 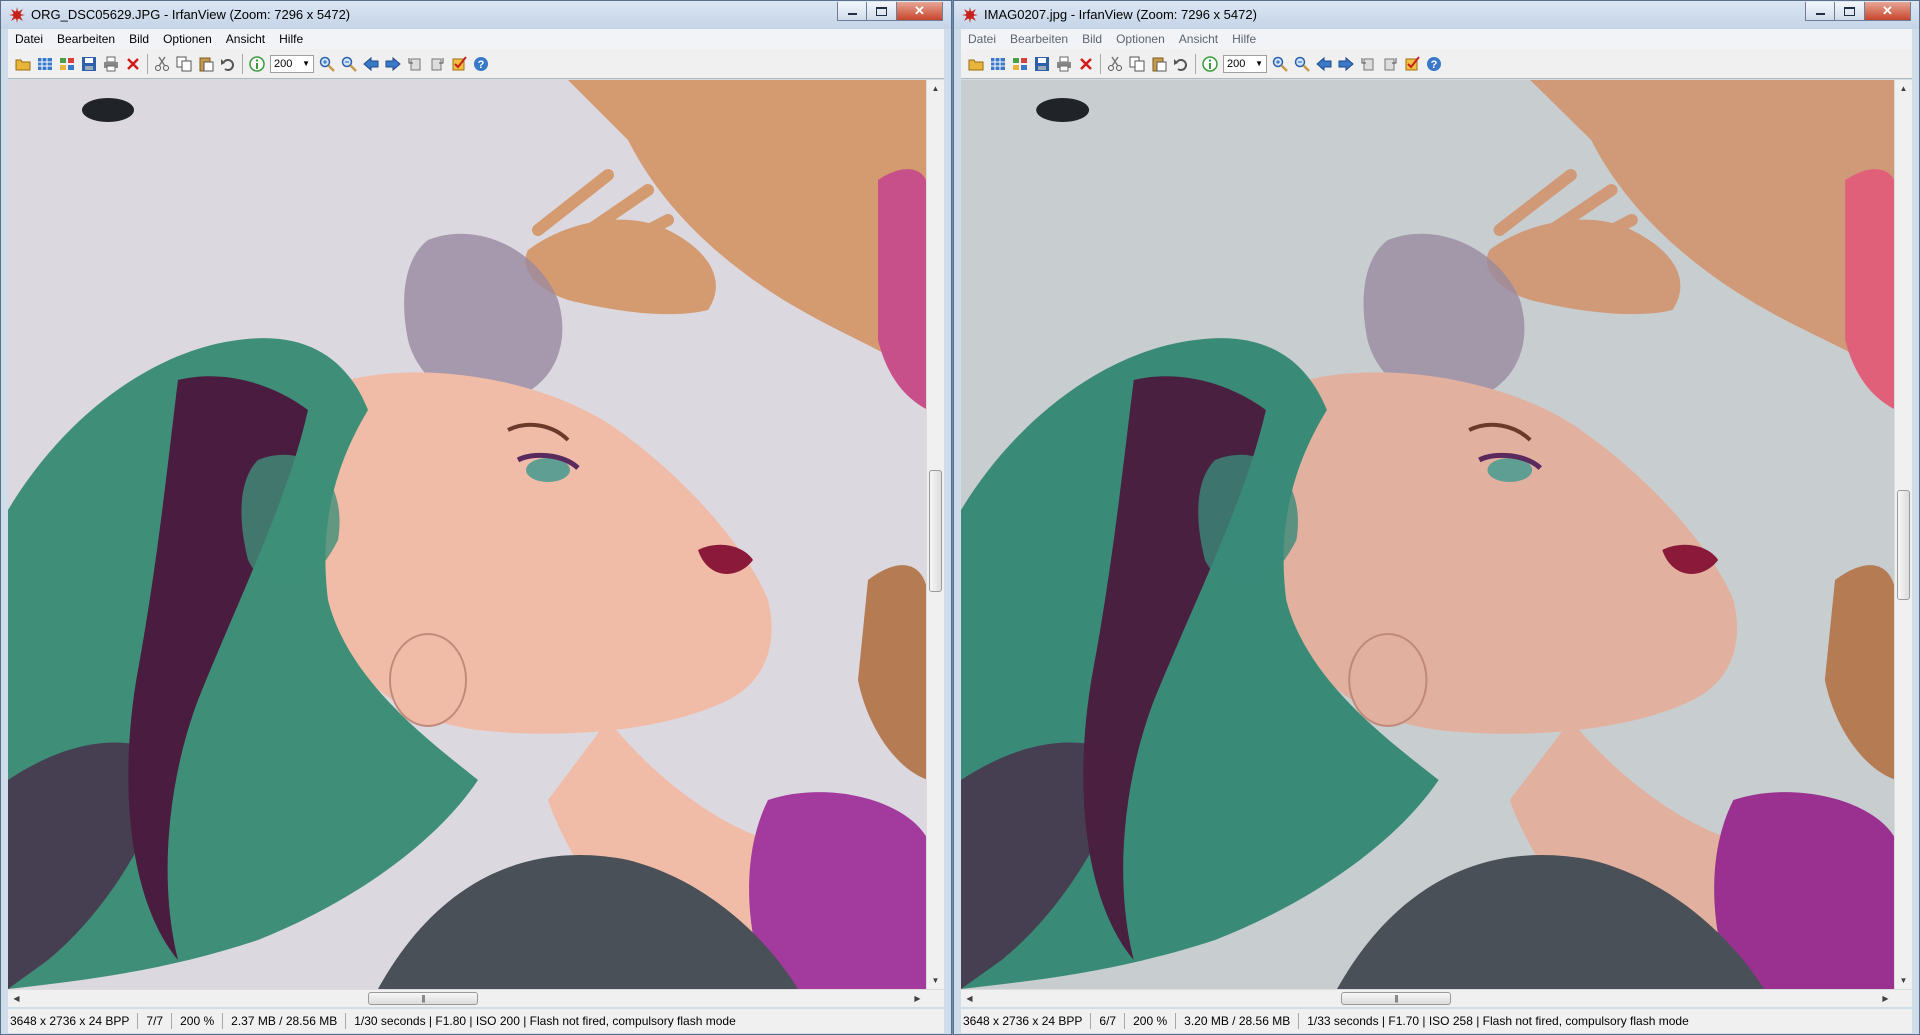 I want to click on chevron-down-icon: ▼, so click(x=306, y=63).